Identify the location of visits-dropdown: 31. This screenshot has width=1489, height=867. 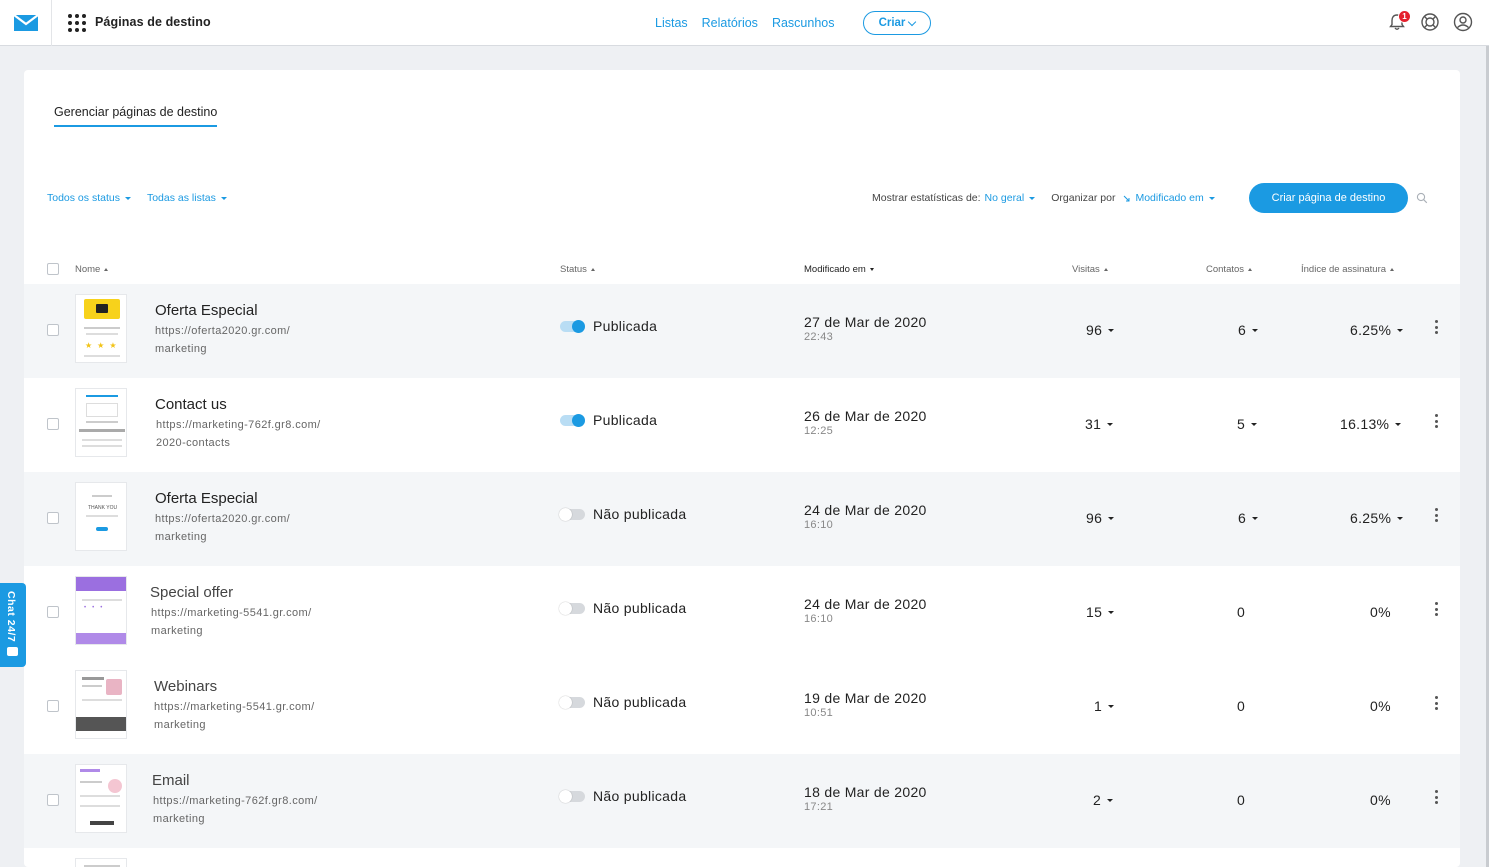
(1099, 424).